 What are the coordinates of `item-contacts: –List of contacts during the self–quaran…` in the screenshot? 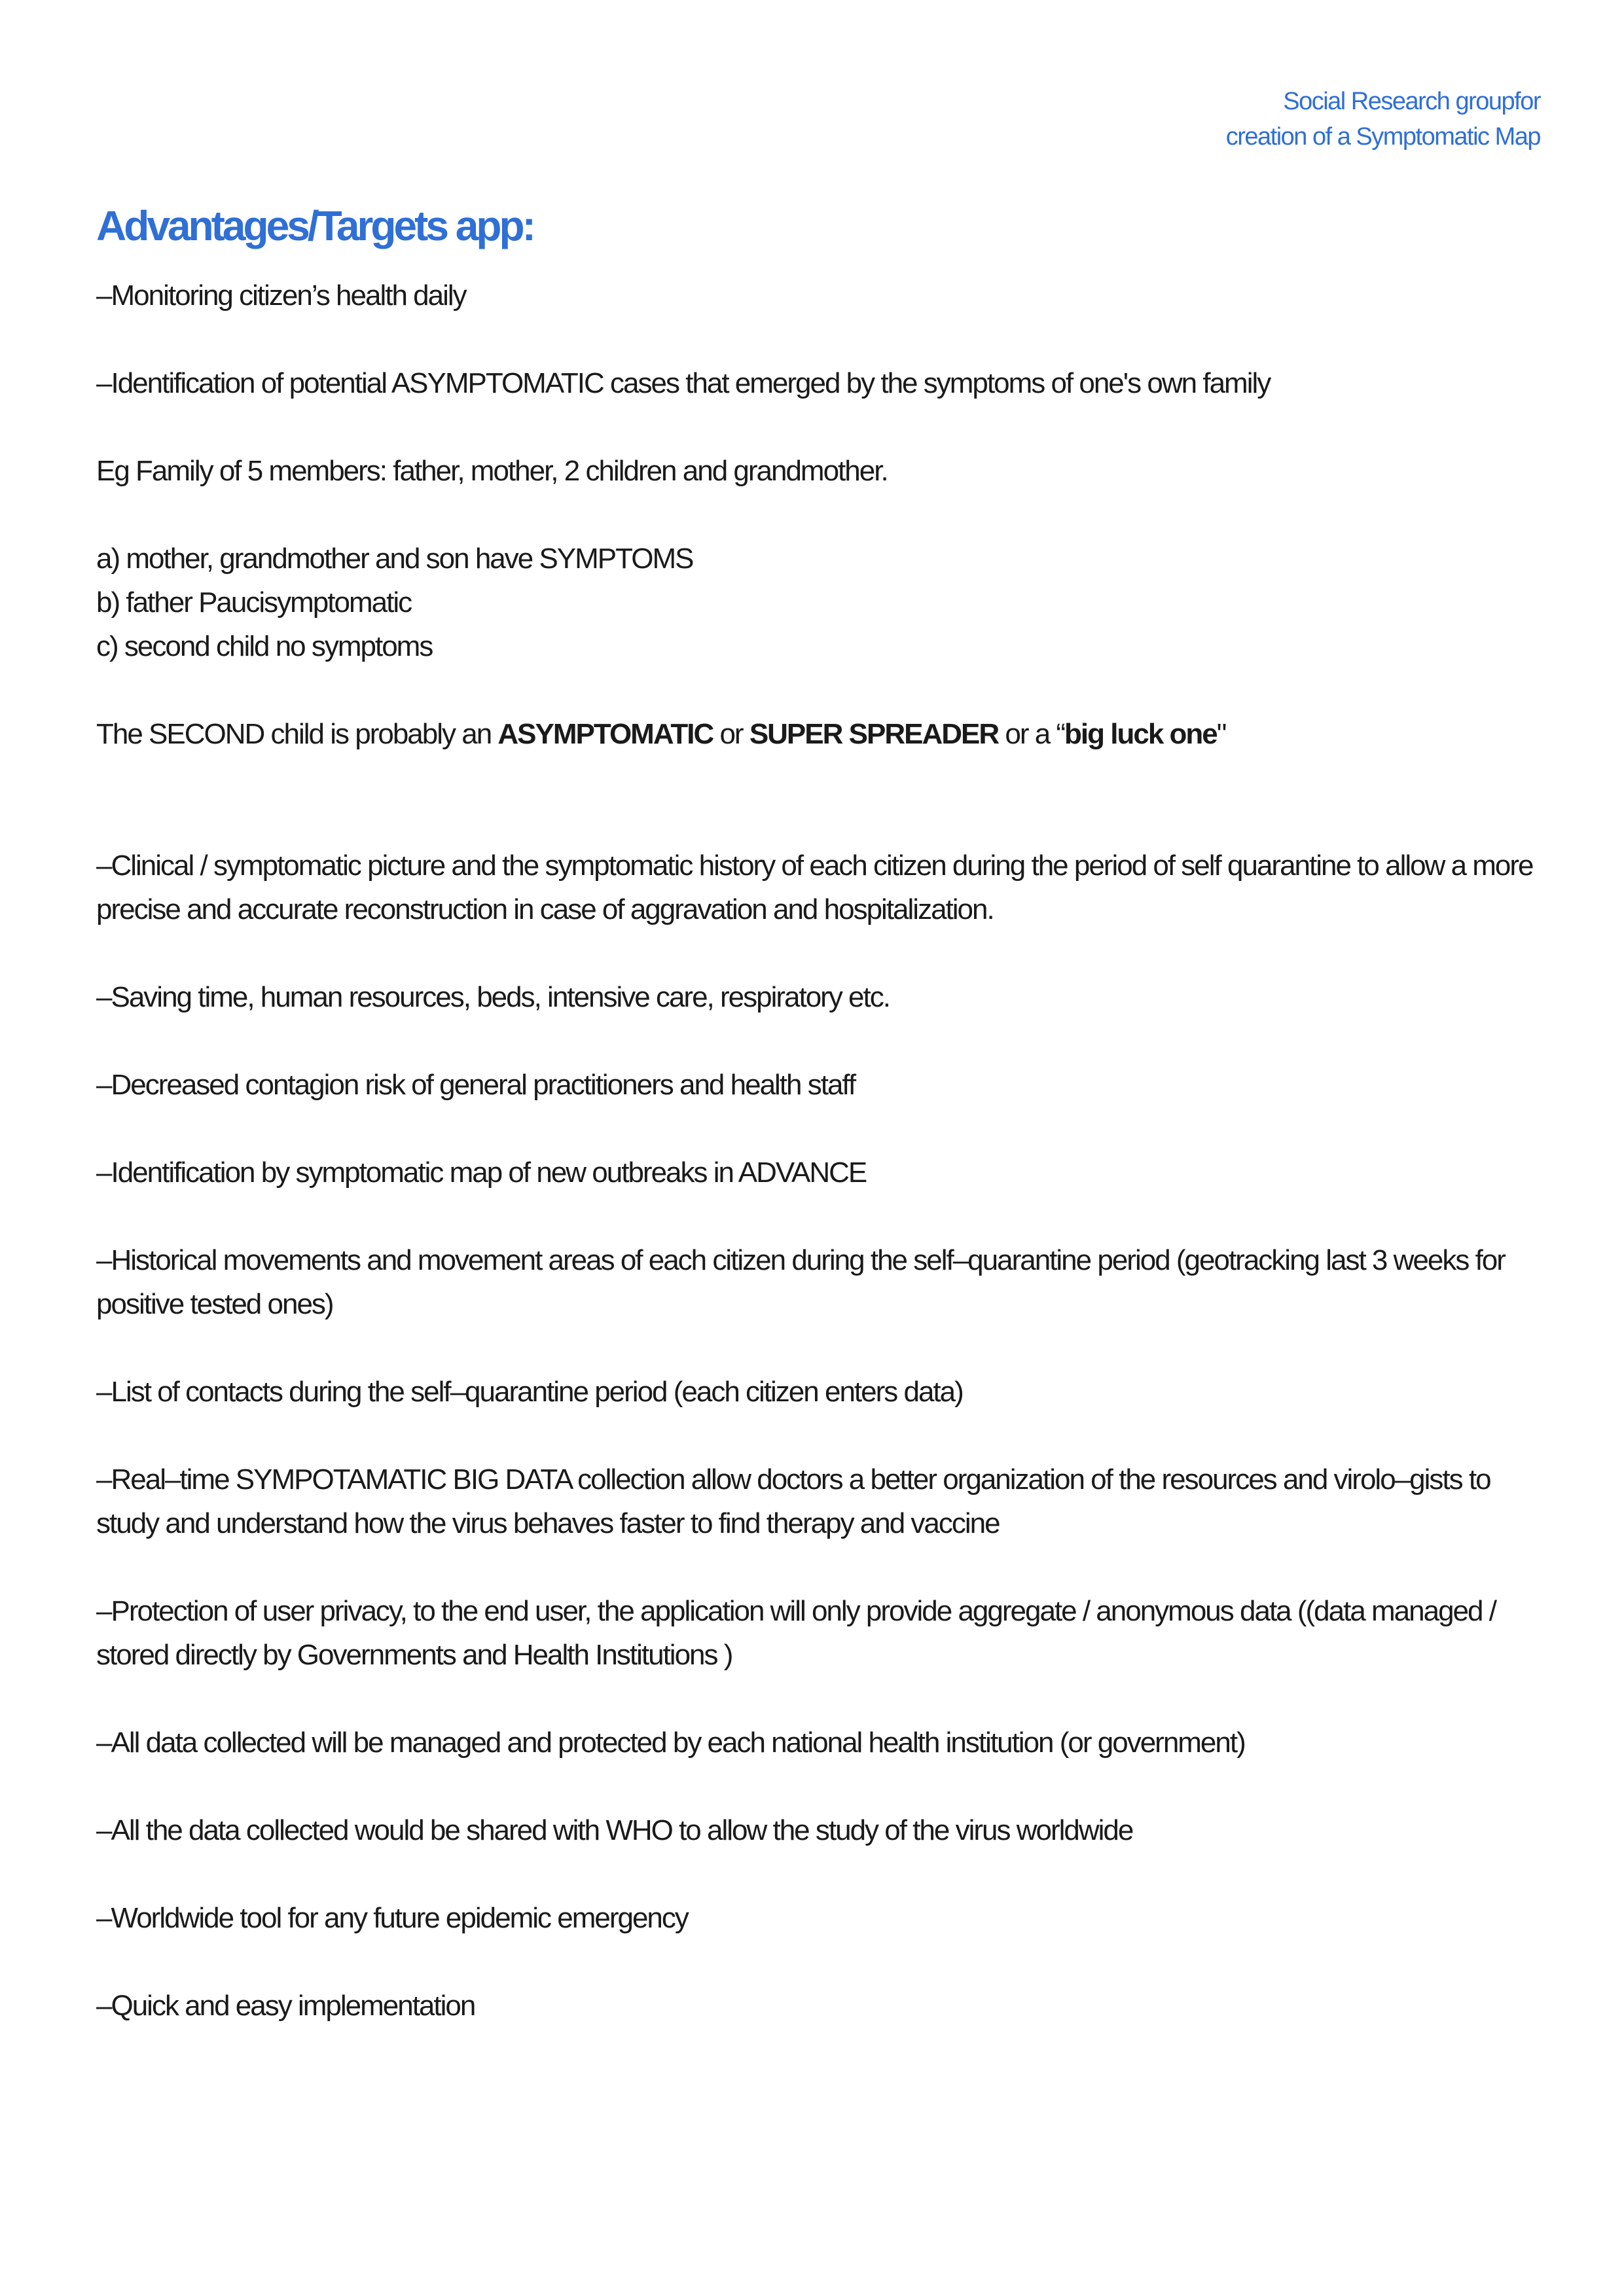 It's located at (530, 1392).